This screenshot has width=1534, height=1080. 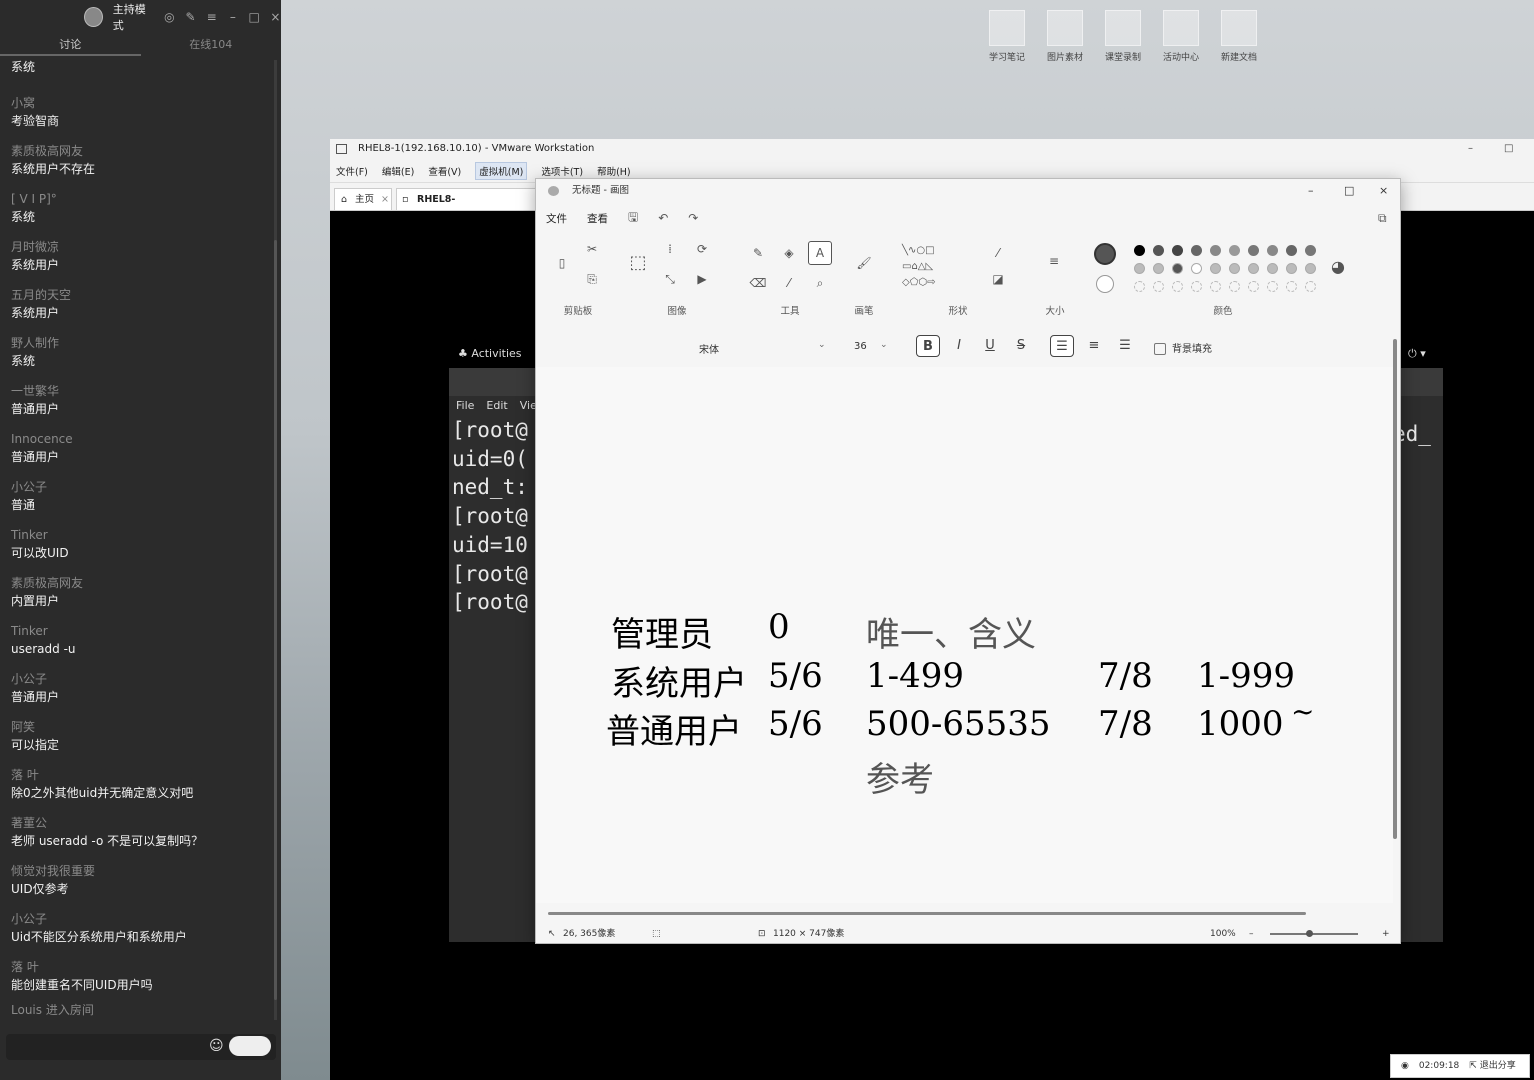 What do you see at coordinates (141, 1047) in the screenshot?
I see `chat-input: ☺` at bounding box center [141, 1047].